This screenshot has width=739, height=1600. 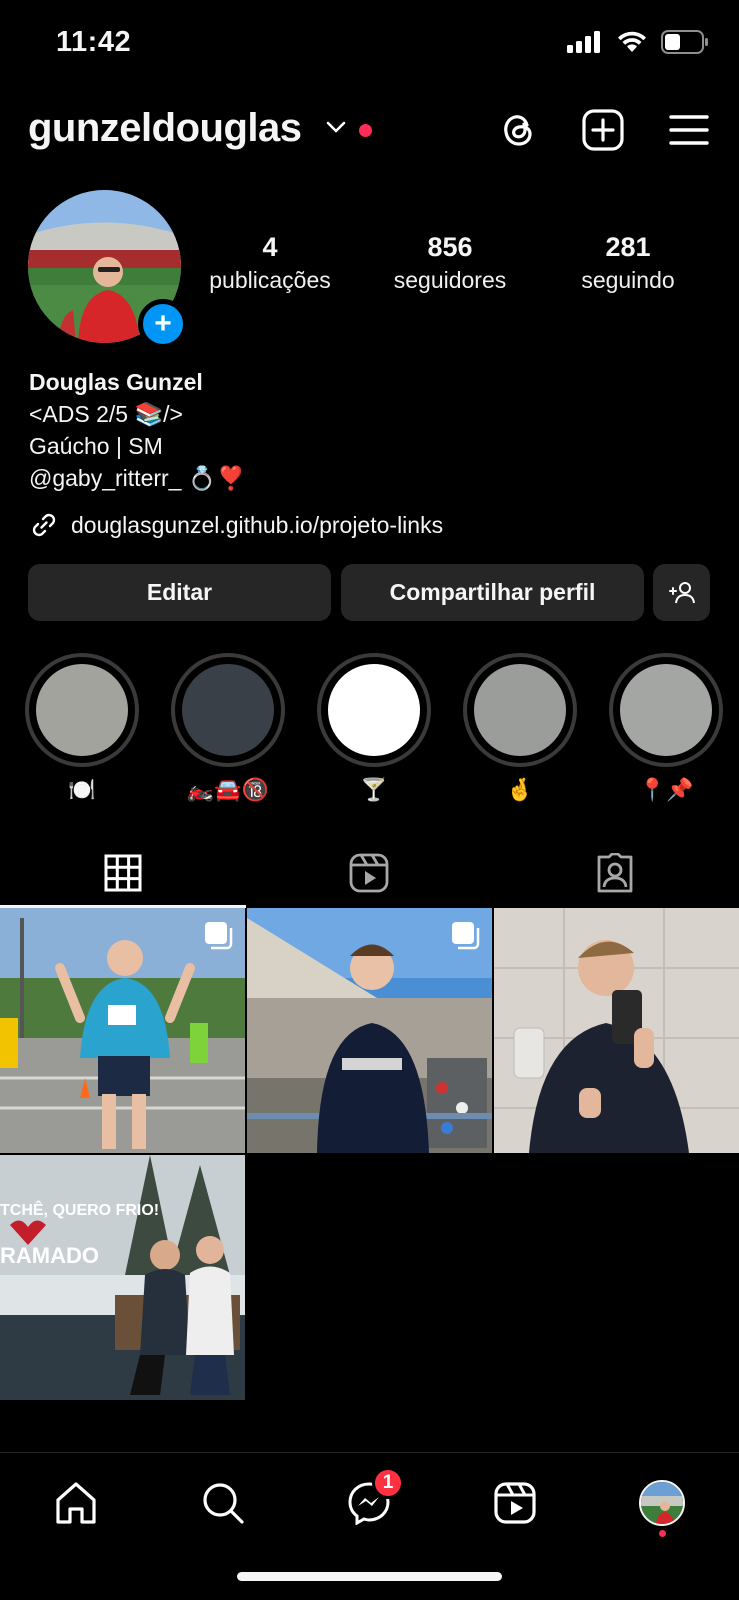 I want to click on story-highlight: 🏍️🚘🔞, so click(x=228, y=728).